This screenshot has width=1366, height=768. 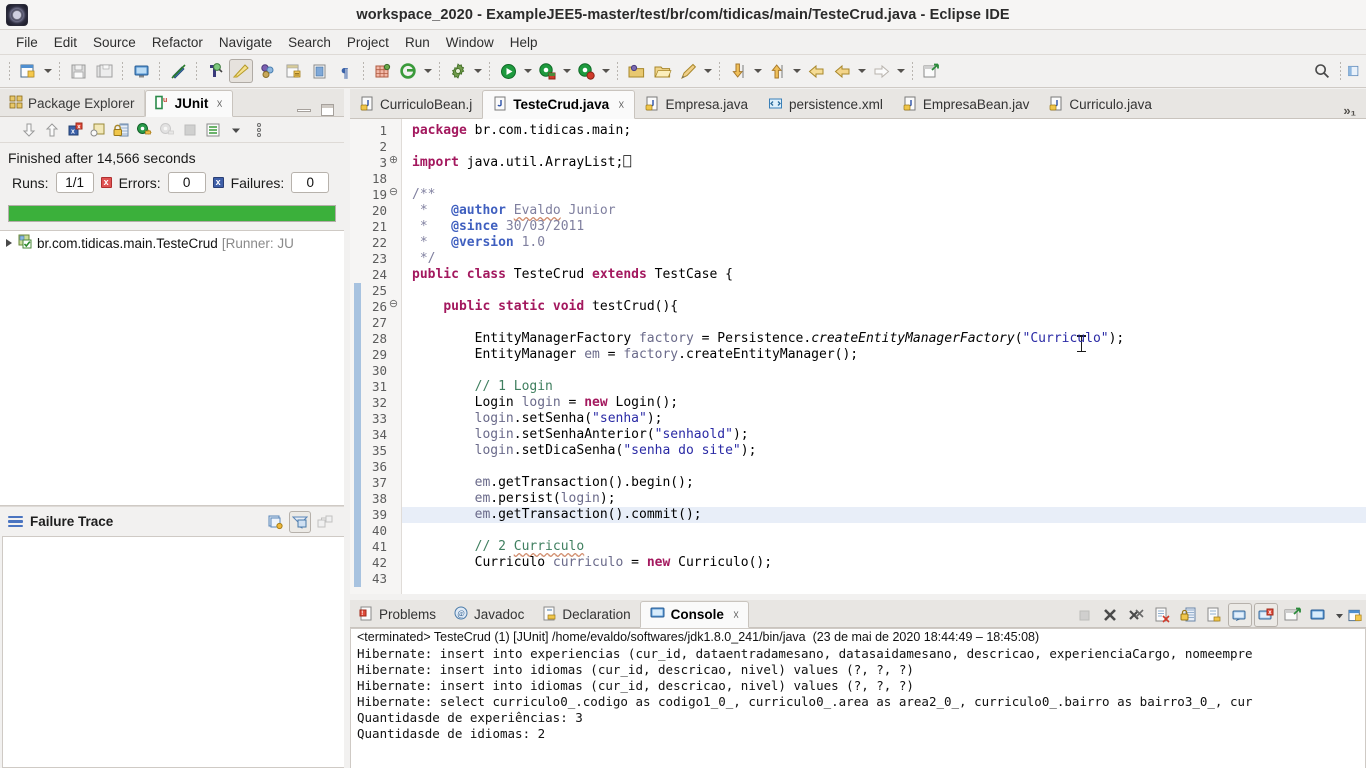 What do you see at coordinates (215, 71) in the screenshot?
I see `search-type-icon` at bounding box center [215, 71].